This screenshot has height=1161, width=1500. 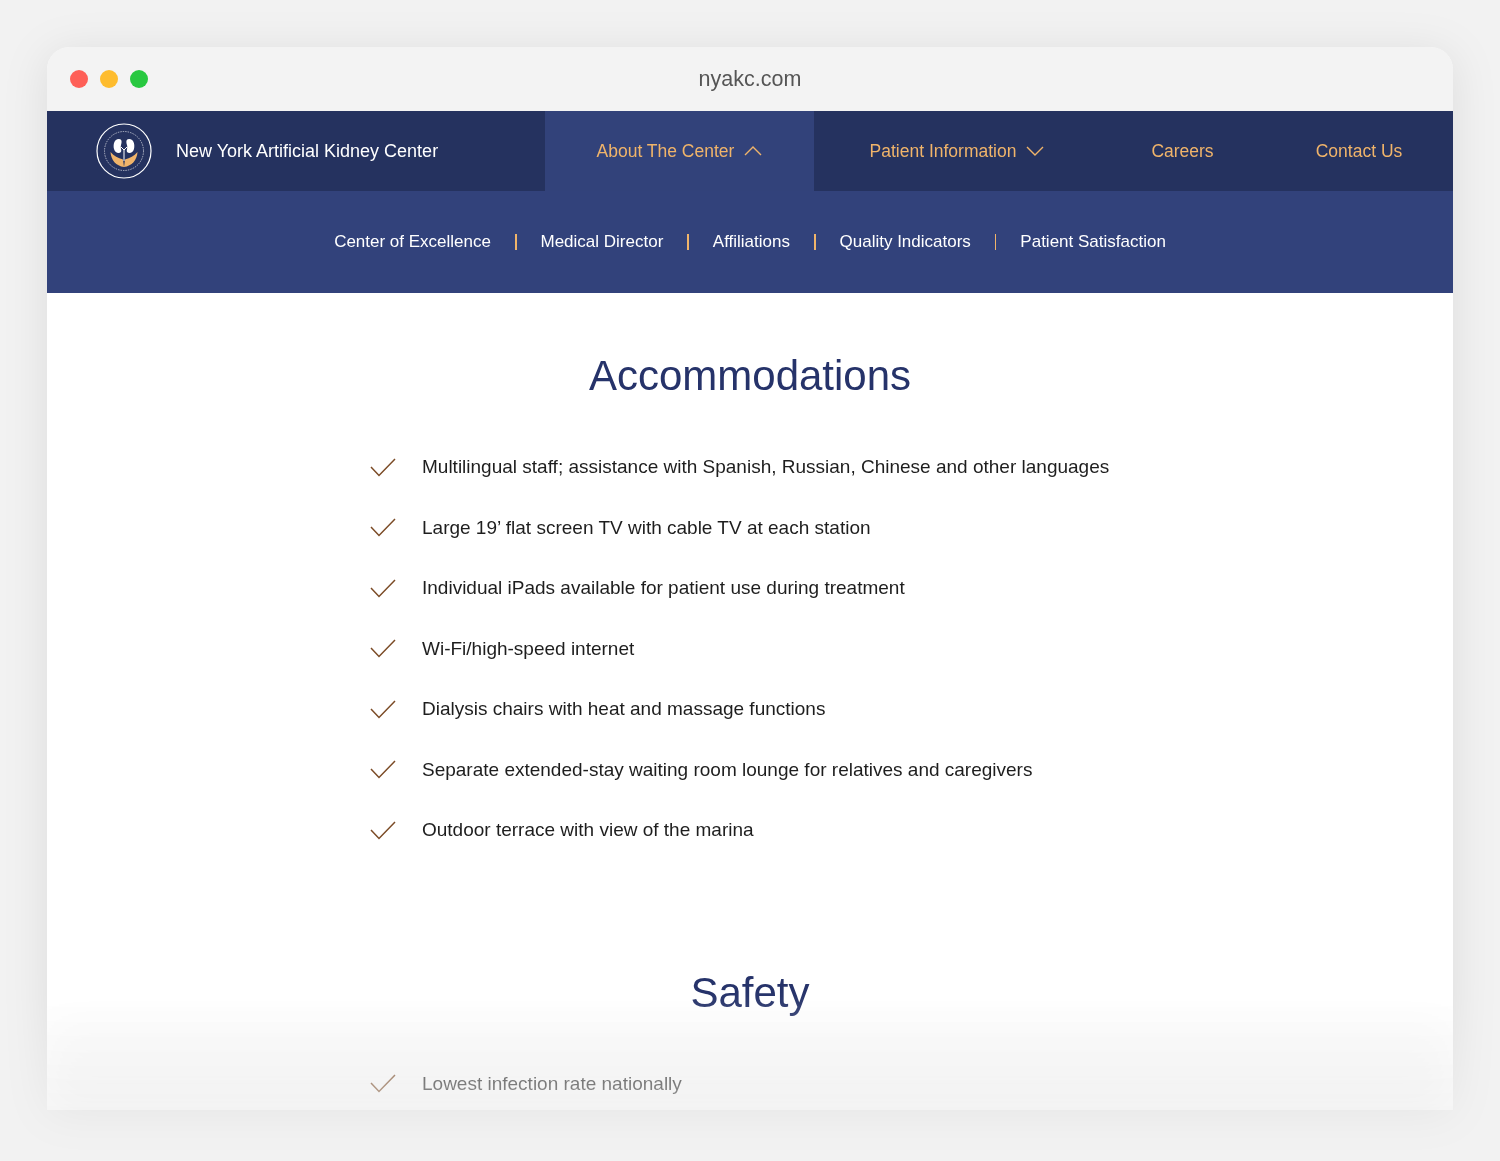 I want to click on list-item-text: Multilingual staff; assistance with Spanish, Russian, Chinese and other languages, so click(x=766, y=467).